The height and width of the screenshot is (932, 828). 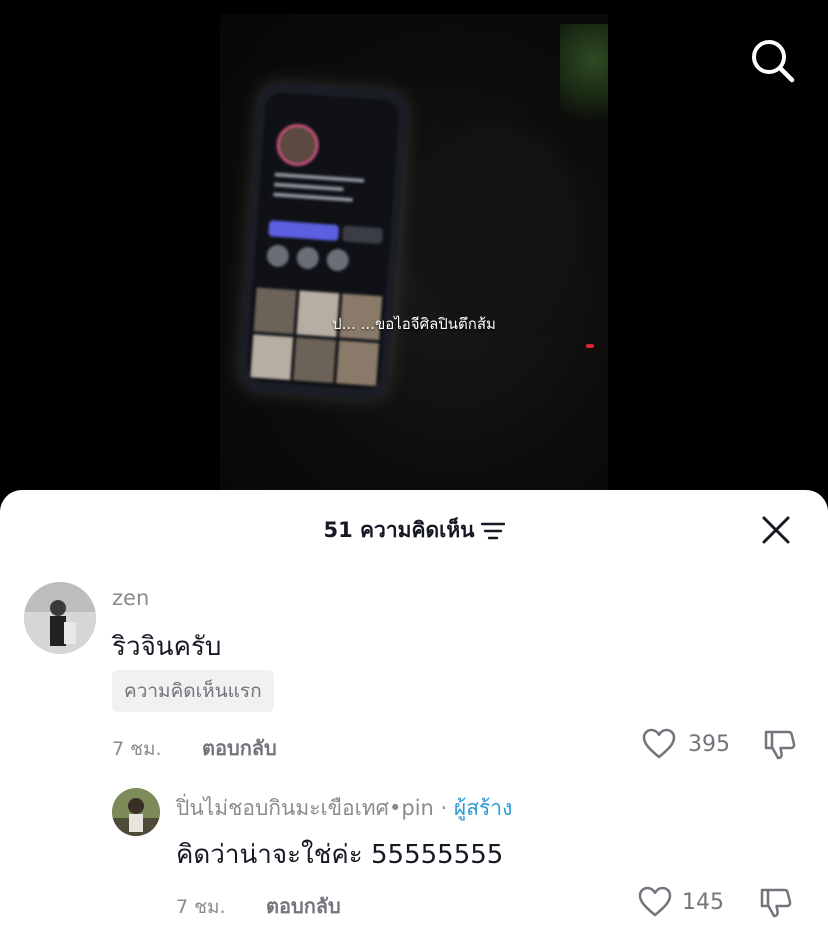 What do you see at coordinates (130, 598) in the screenshot?
I see `comment-username: zen` at bounding box center [130, 598].